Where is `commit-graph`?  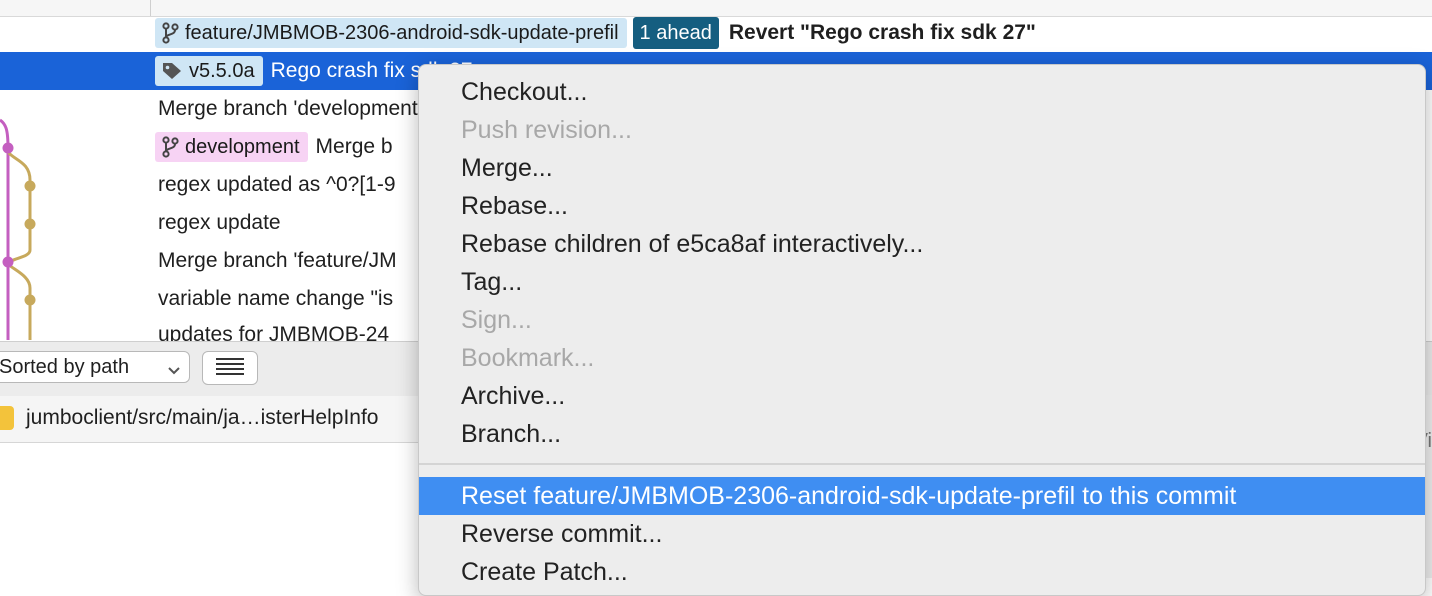 commit-graph is located at coordinates (18, 229).